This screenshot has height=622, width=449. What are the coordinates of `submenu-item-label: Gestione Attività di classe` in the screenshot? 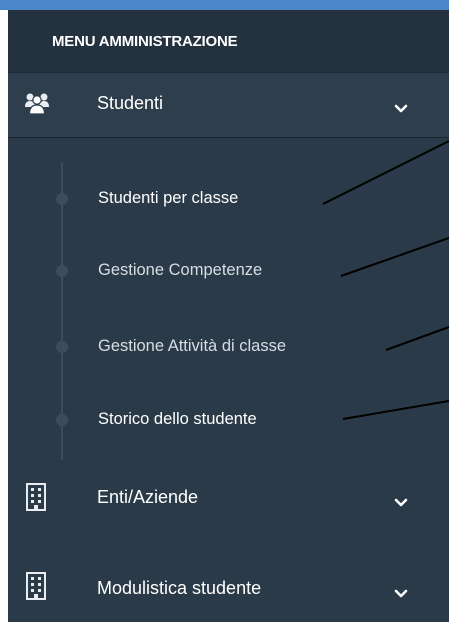 It's located at (192, 346).